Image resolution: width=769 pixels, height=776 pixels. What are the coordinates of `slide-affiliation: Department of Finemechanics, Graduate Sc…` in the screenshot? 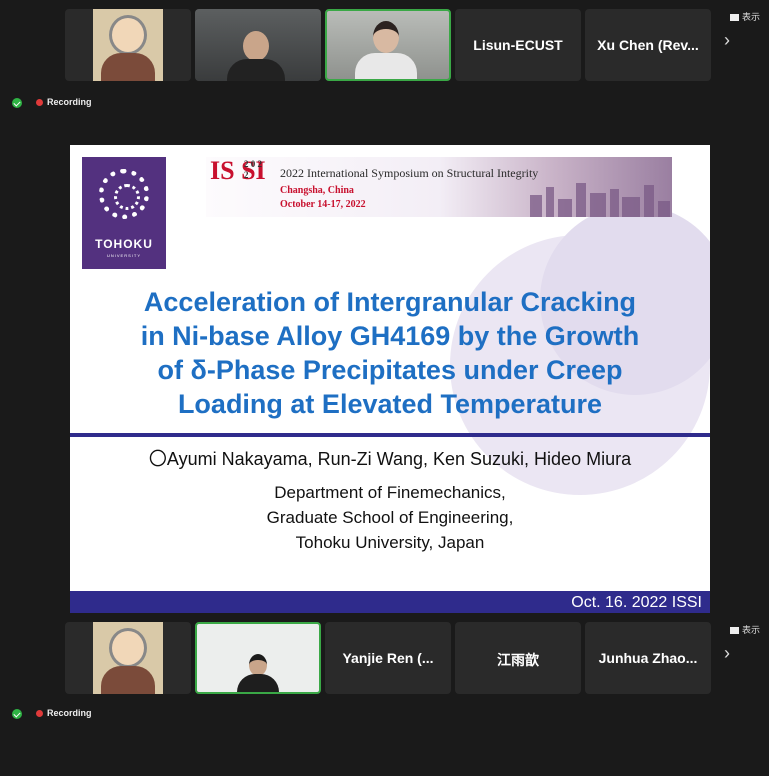 It's located at (390, 517).